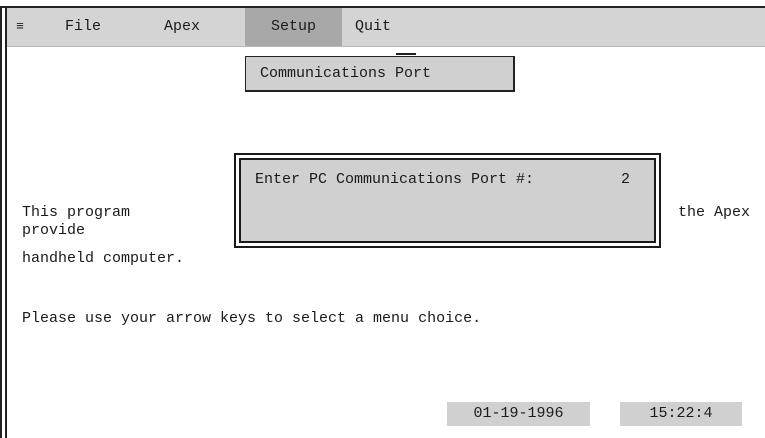  I want to click on body-text-line1-left: This program, so click(76, 212).